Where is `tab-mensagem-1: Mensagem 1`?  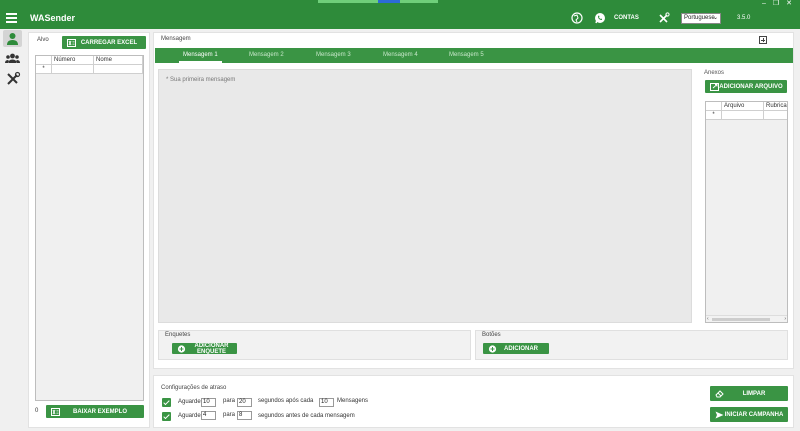 tab-mensagem-1: Mensagem 1 is located at coordinates (200, 55).